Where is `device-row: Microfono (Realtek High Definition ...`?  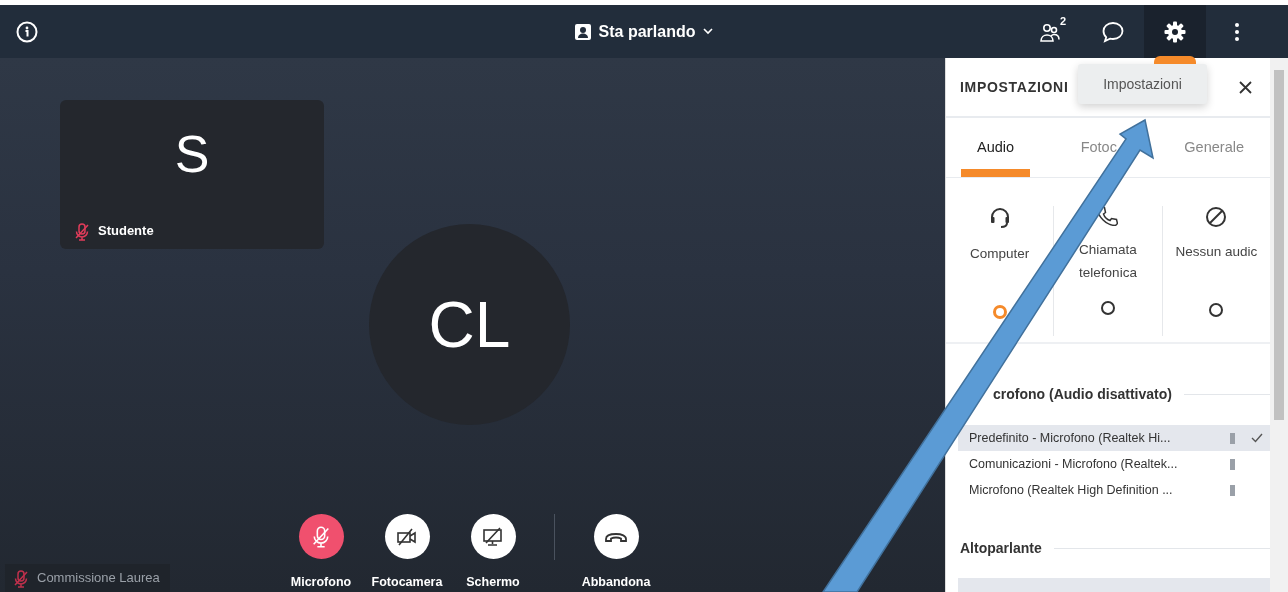
device-row: Microfono (Realtek High Definition ... is located at coordinates (1114, 490).